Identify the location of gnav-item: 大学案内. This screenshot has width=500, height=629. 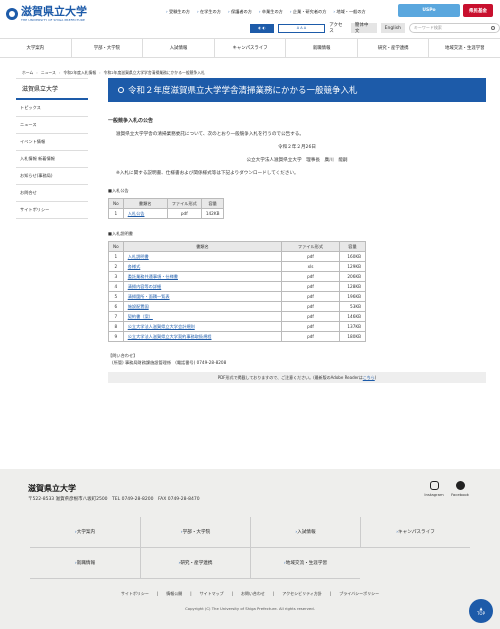
(35, 48).